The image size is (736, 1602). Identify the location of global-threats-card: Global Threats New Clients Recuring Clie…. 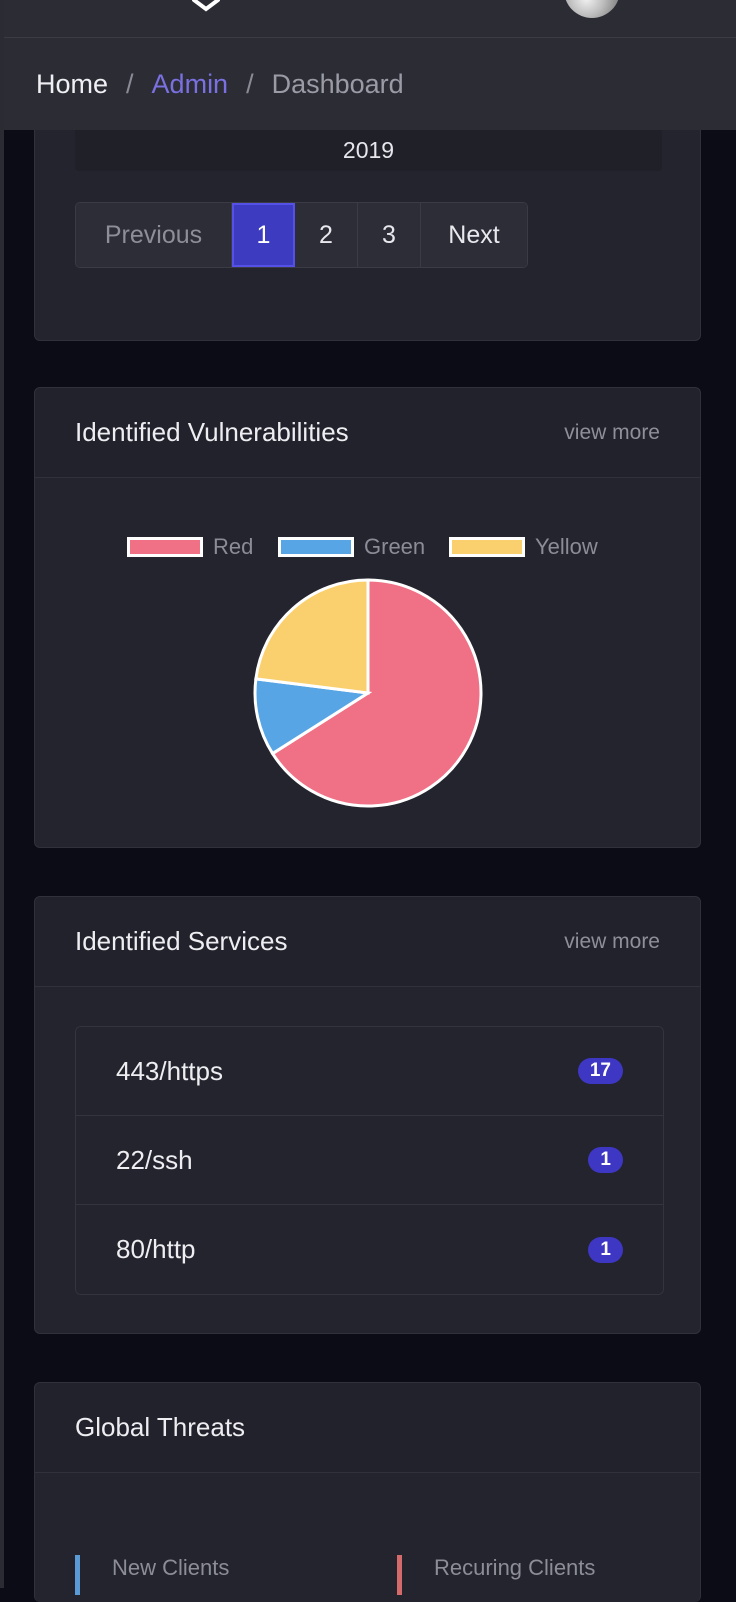
(367, 1492).